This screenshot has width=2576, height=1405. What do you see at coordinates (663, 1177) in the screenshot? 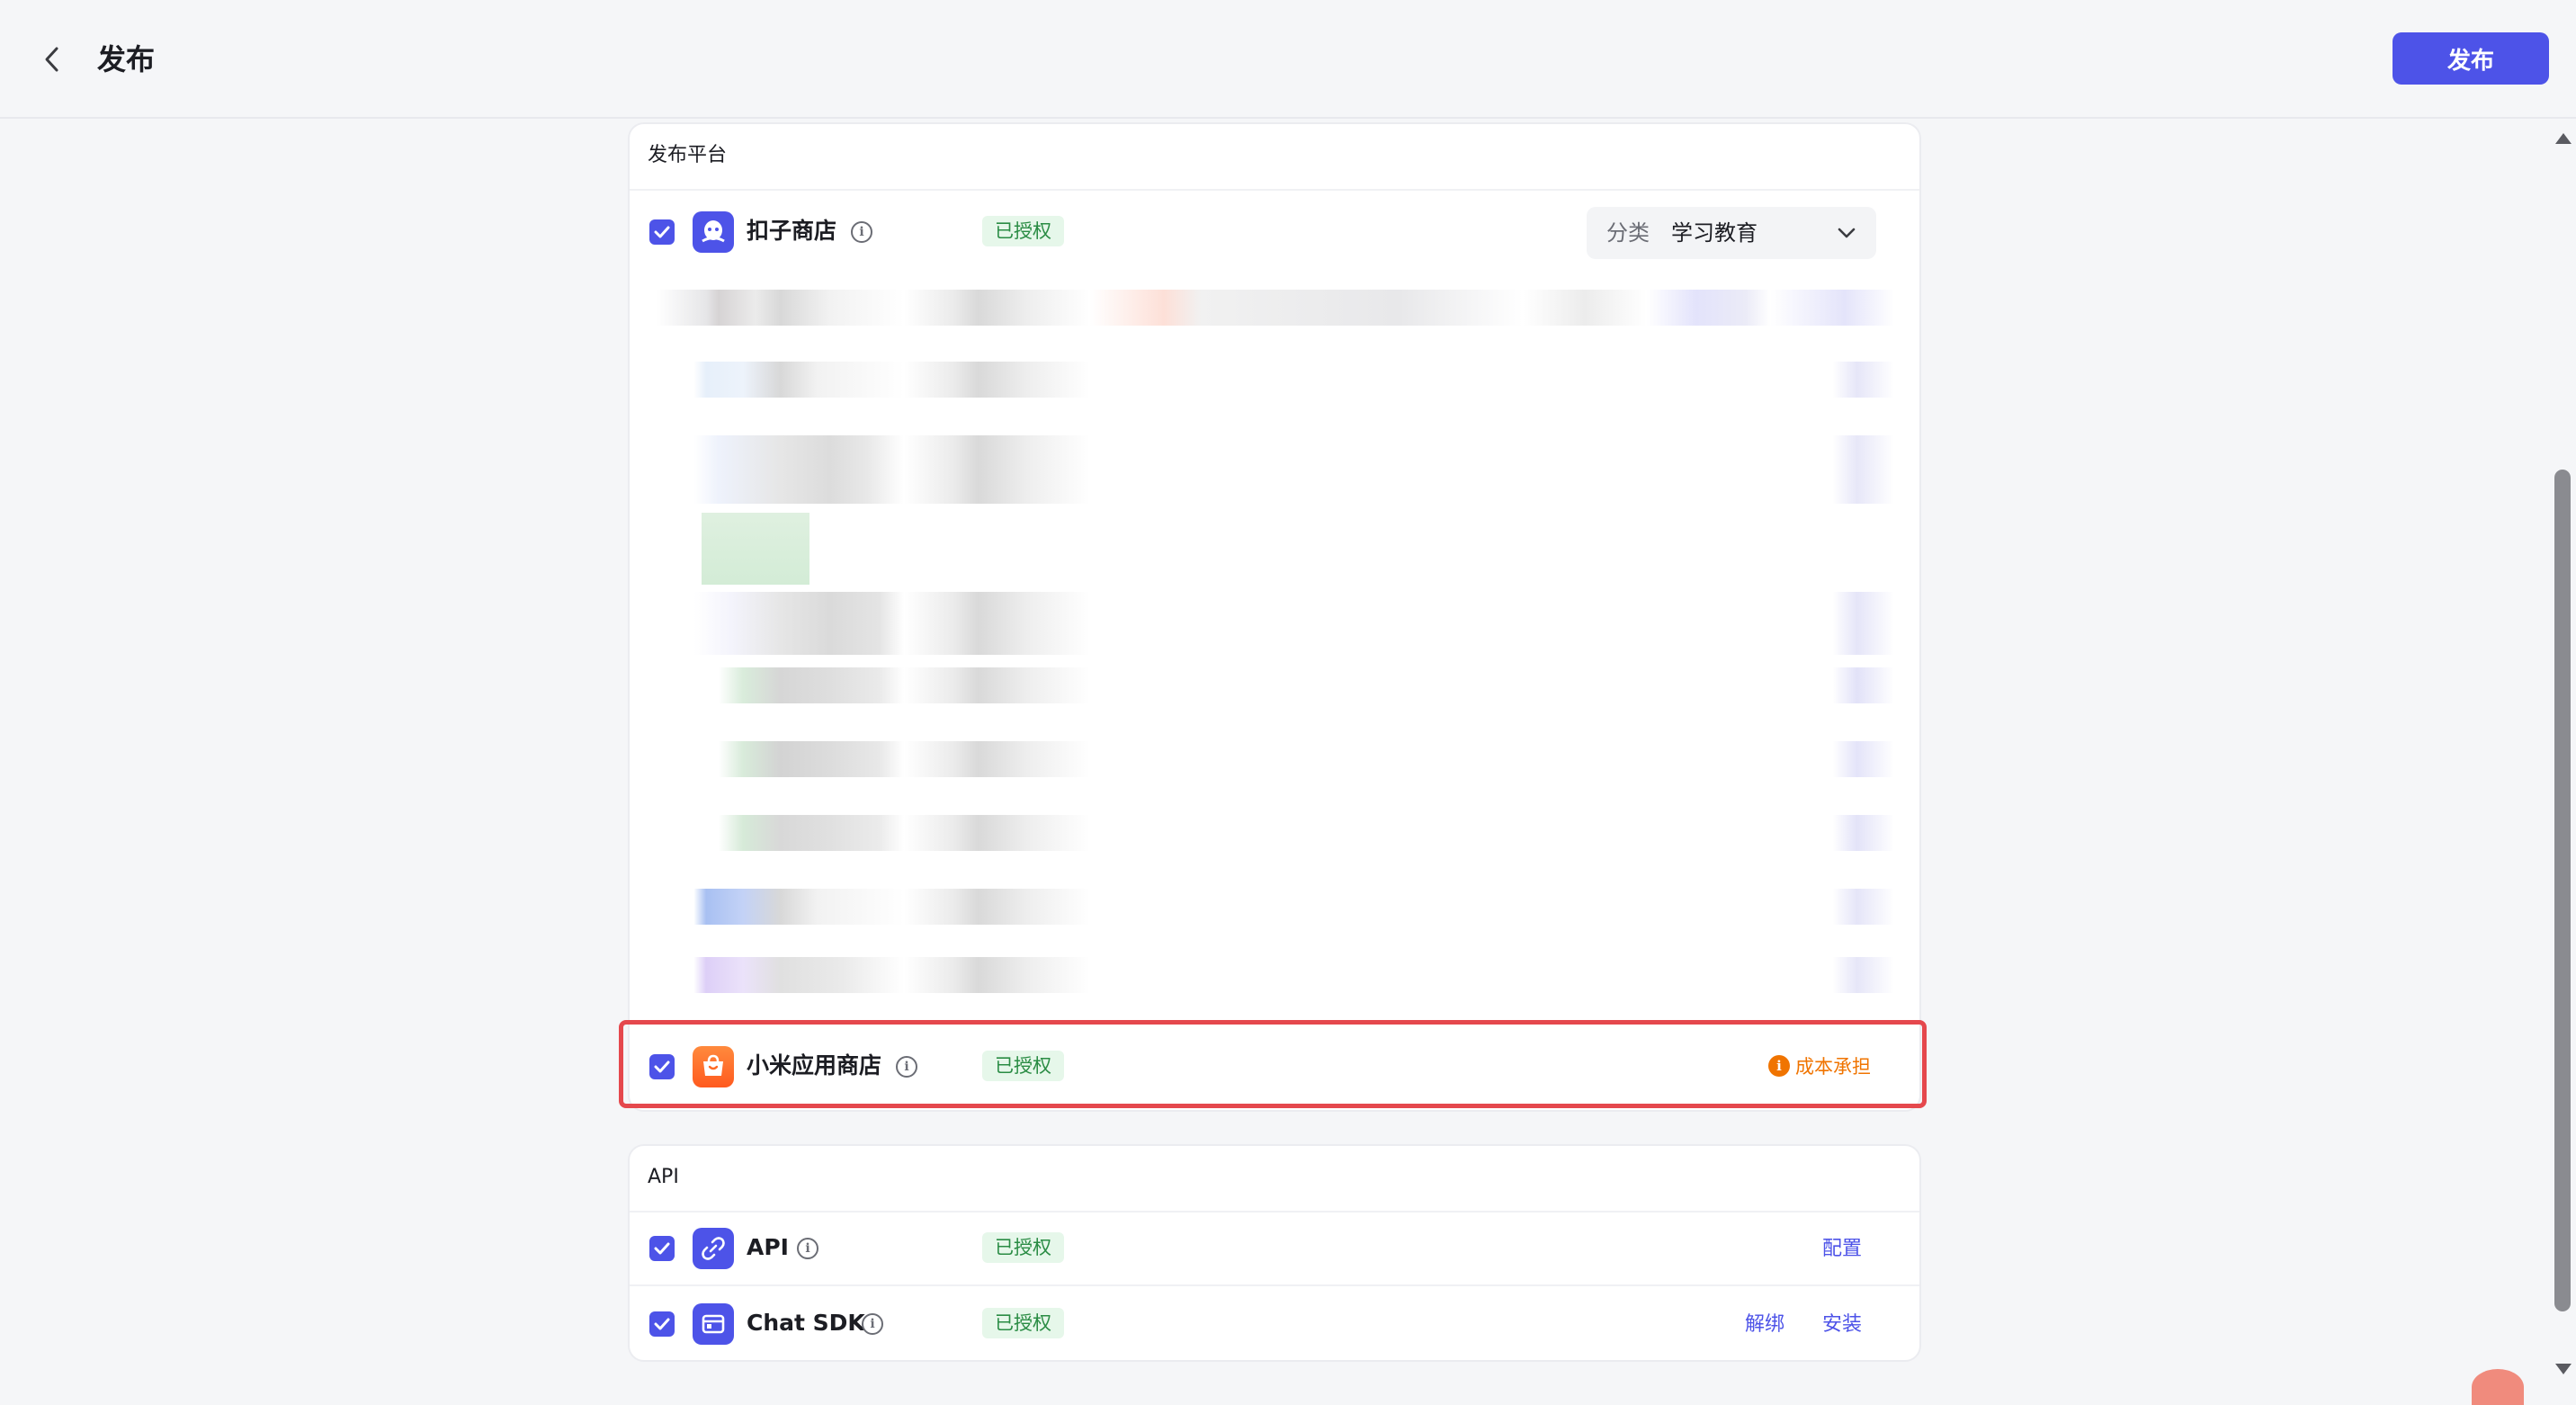
I see `api-section-title: API` at bounding box center [663, 1177].